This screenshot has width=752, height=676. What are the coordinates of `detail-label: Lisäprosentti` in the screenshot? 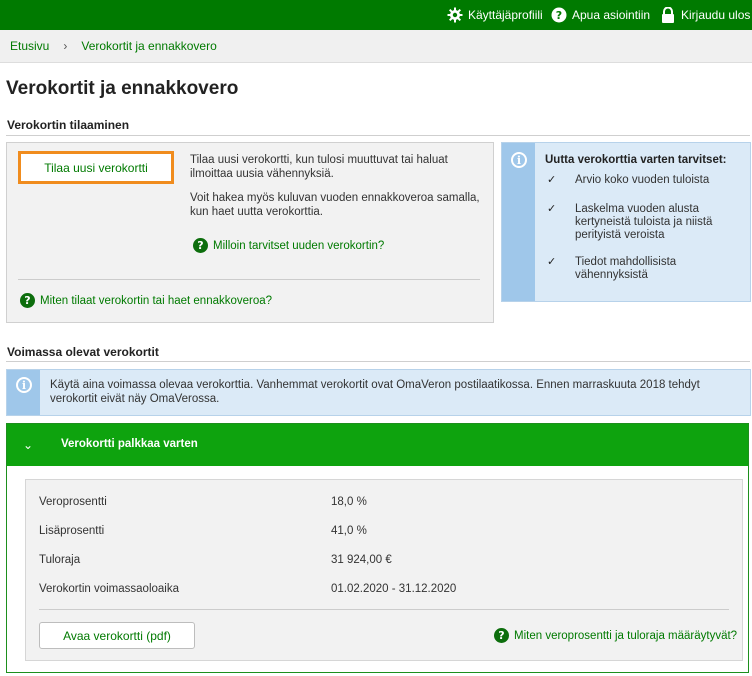 It's located at (72, 531).